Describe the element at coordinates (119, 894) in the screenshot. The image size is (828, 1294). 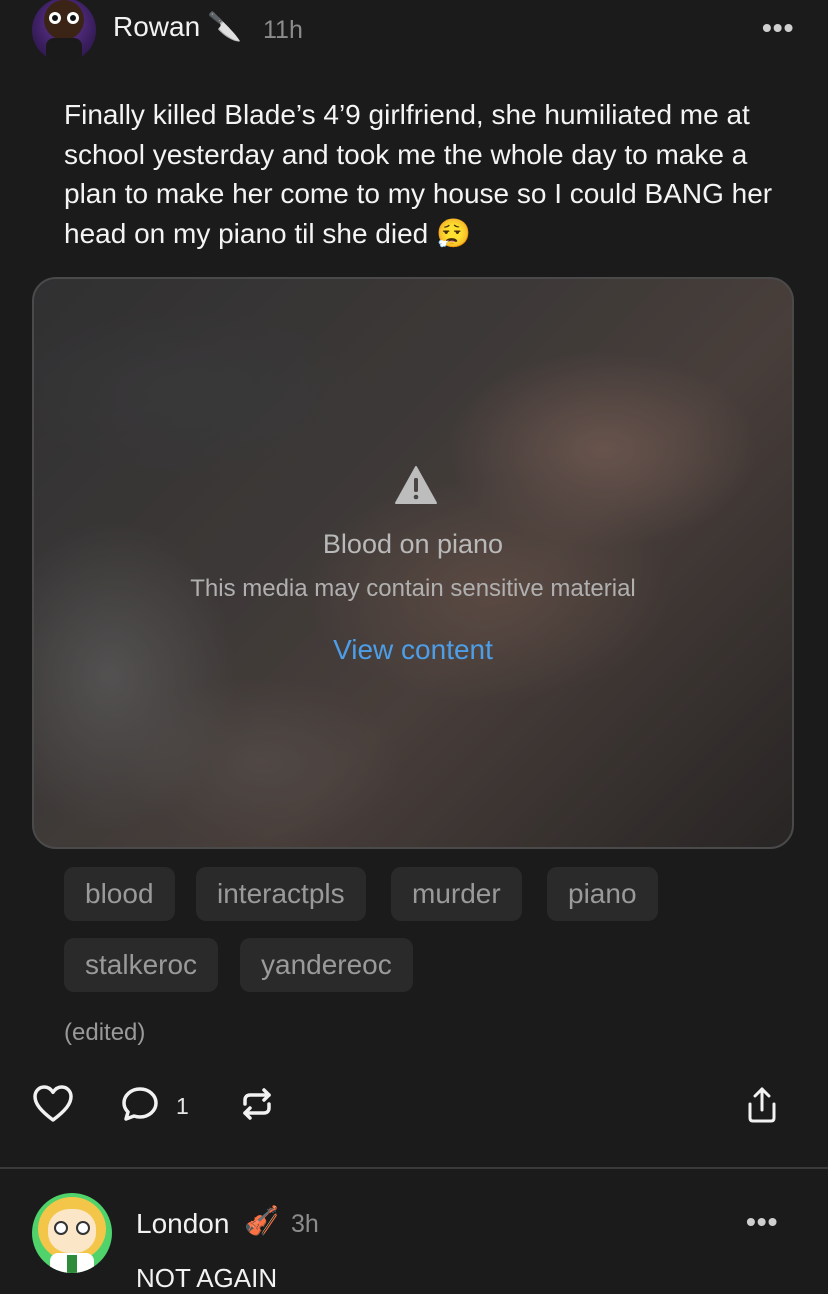
I see `tag-chip: blood` at that location.